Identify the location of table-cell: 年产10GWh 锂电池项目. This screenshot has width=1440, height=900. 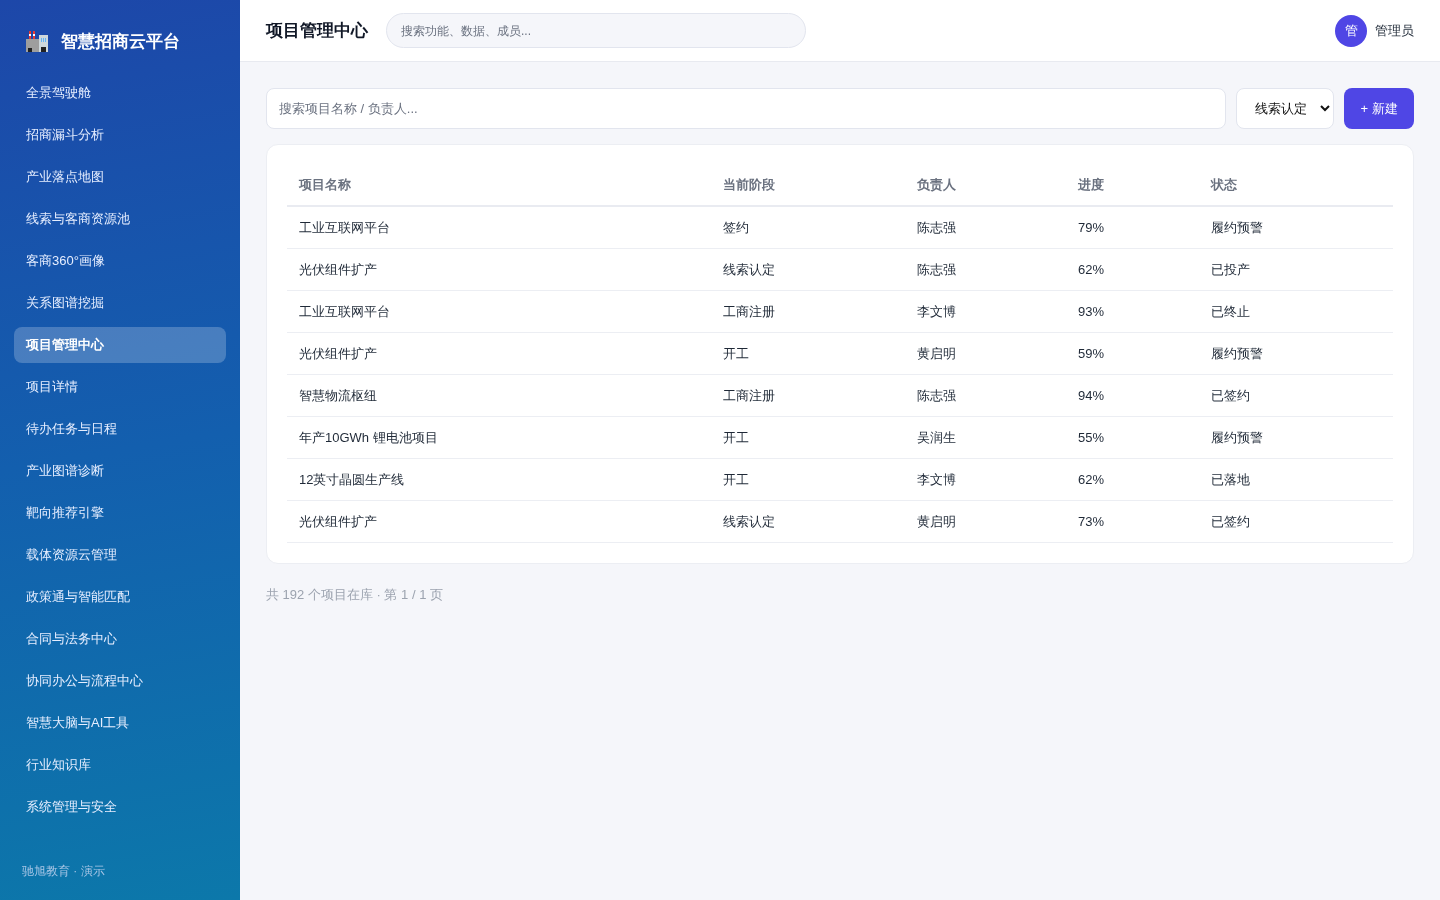
(368, 437).